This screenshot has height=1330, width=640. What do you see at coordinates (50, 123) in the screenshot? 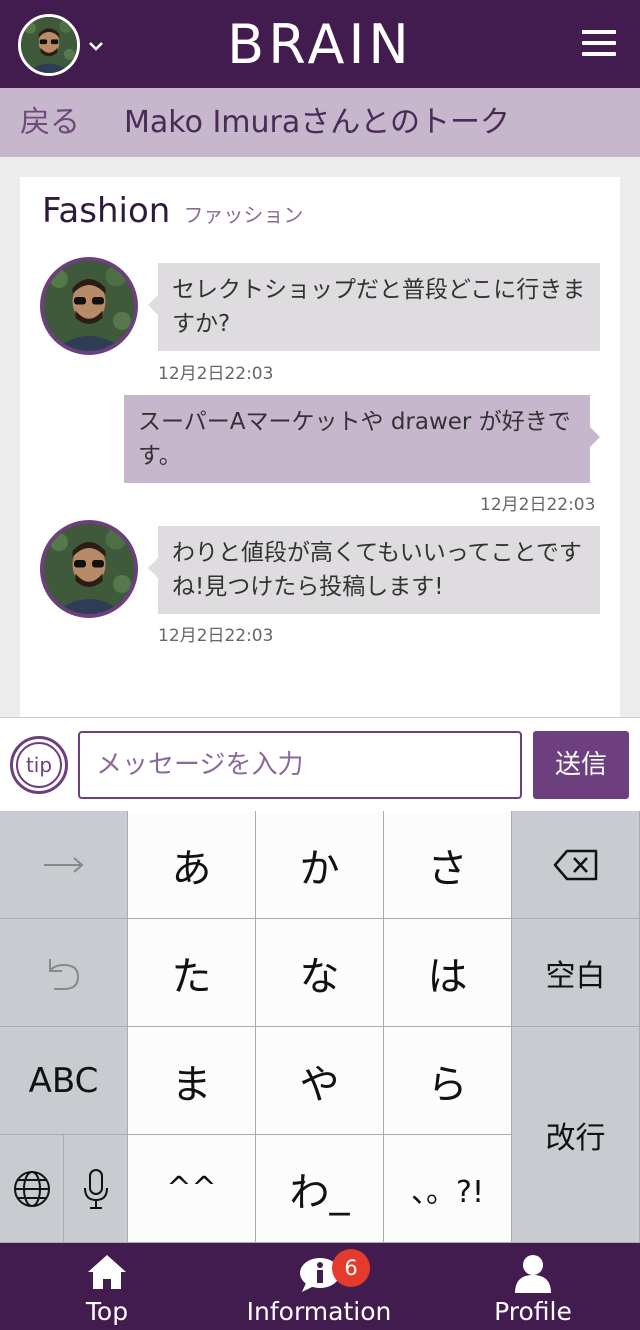
I see `back-button: 戻る` at bounding box center [50, 123].